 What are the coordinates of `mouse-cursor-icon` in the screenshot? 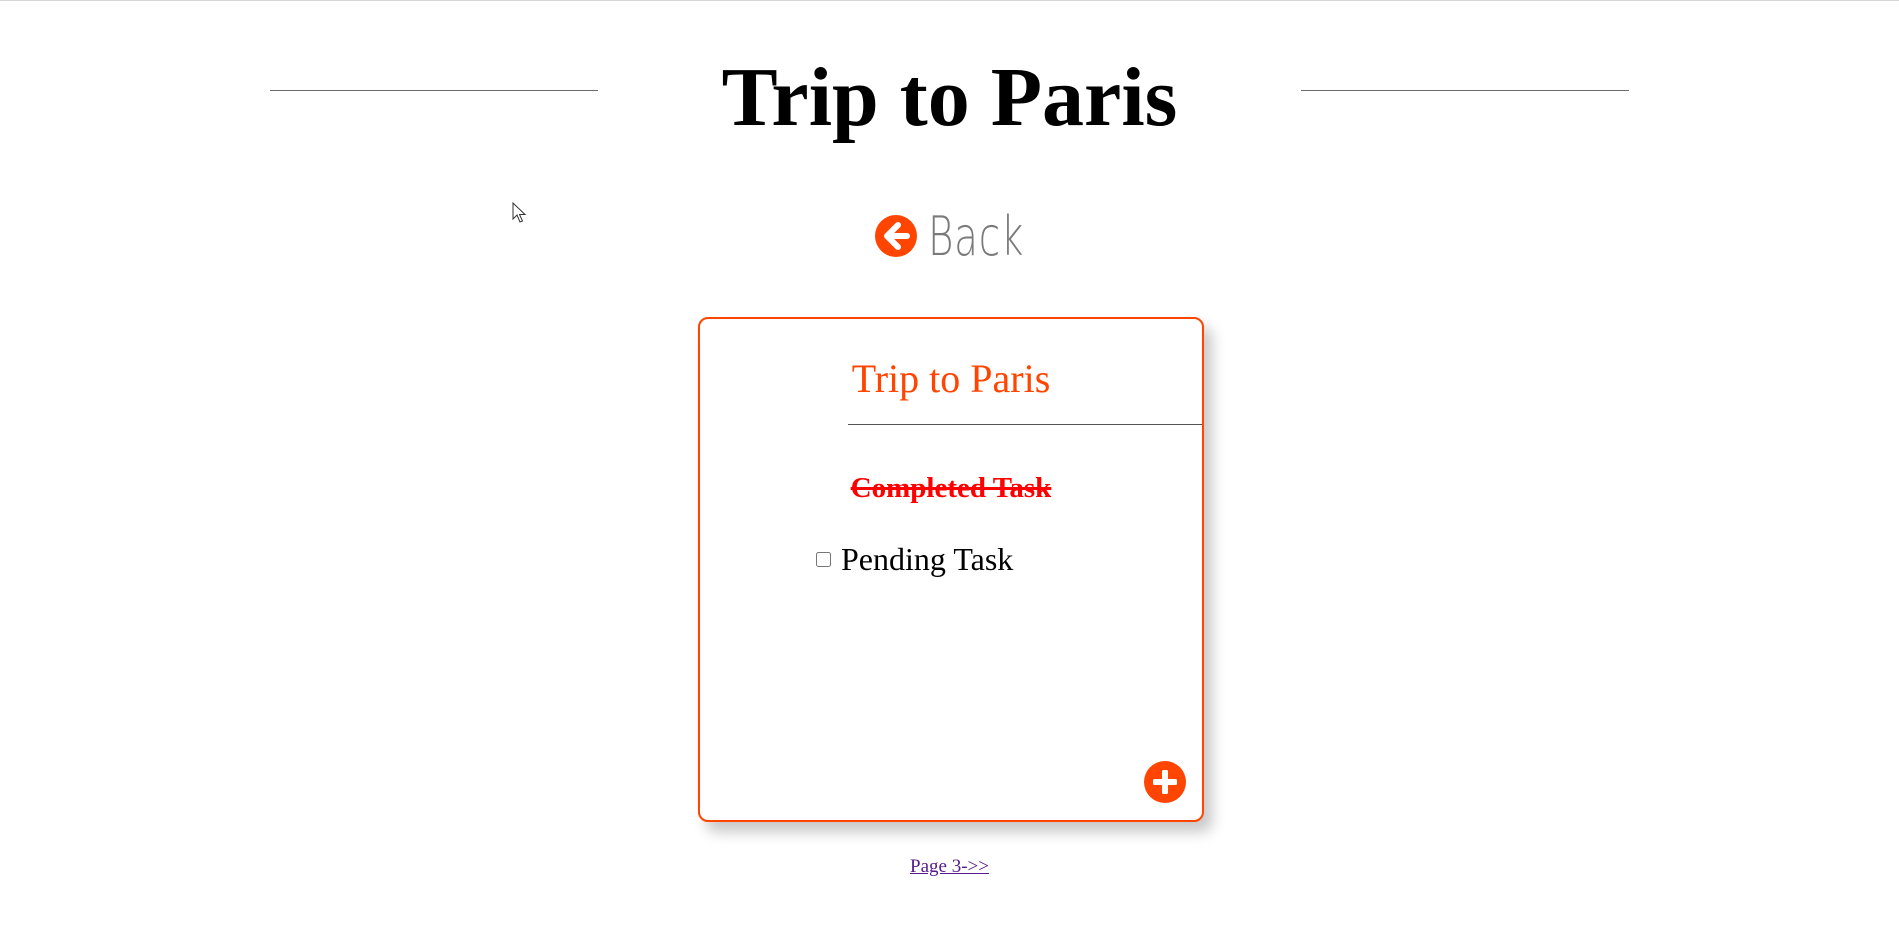 It's located at (519, 212).